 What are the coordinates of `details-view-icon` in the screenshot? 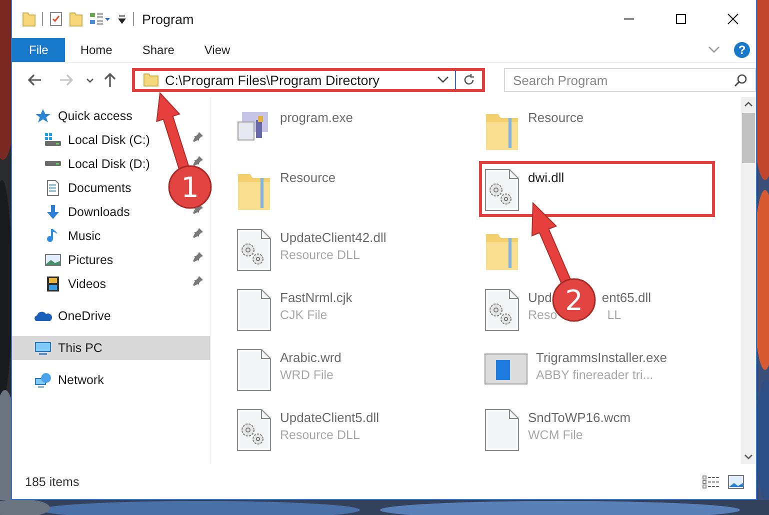 It's located at (711, 481).